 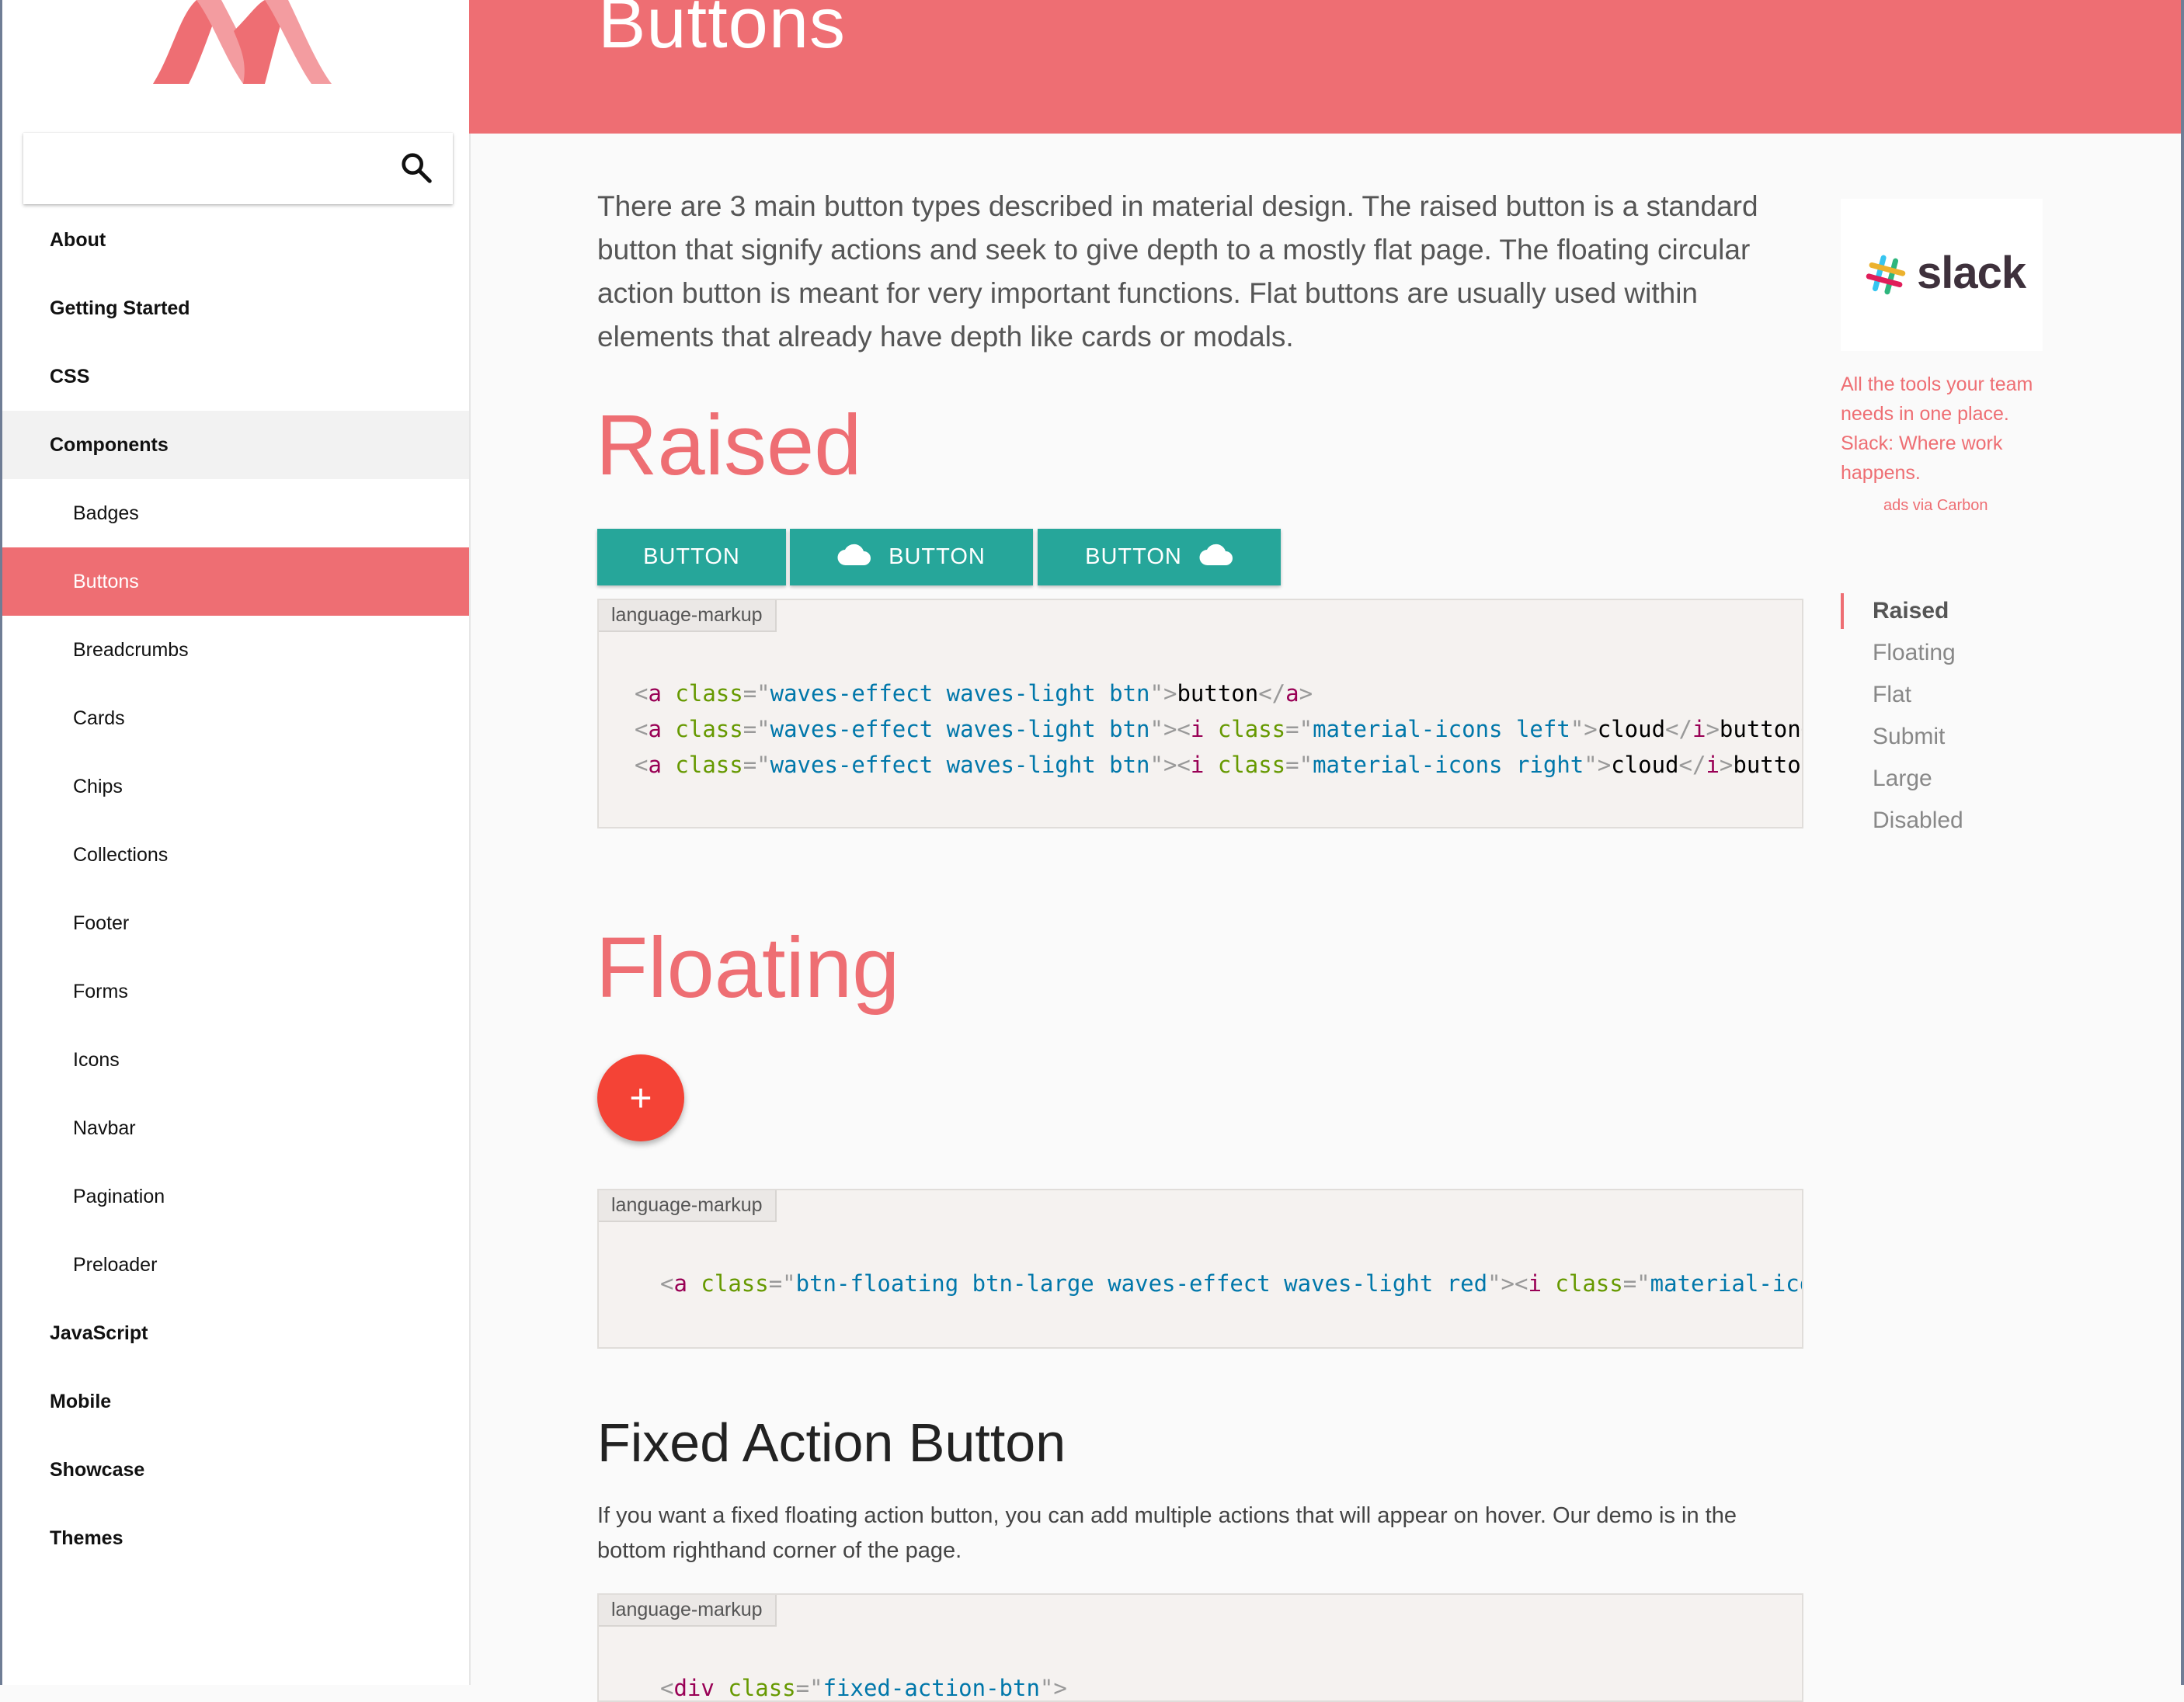 What do you see at coordinates (116, 1264) in the screenshot?
I see `nav-item-label: Preloader` at bounding box center [116, 1264].